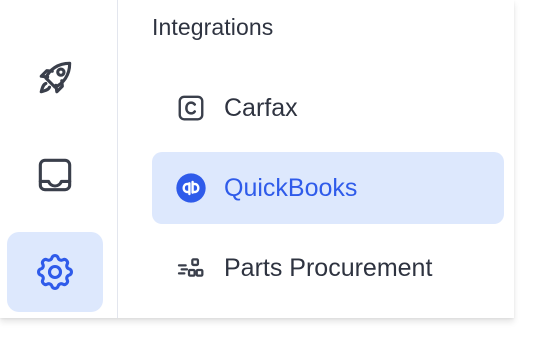  Describe the element at coordinates (213, 27) in the screenshot. I see `panel-heading: Integrations` at that location.